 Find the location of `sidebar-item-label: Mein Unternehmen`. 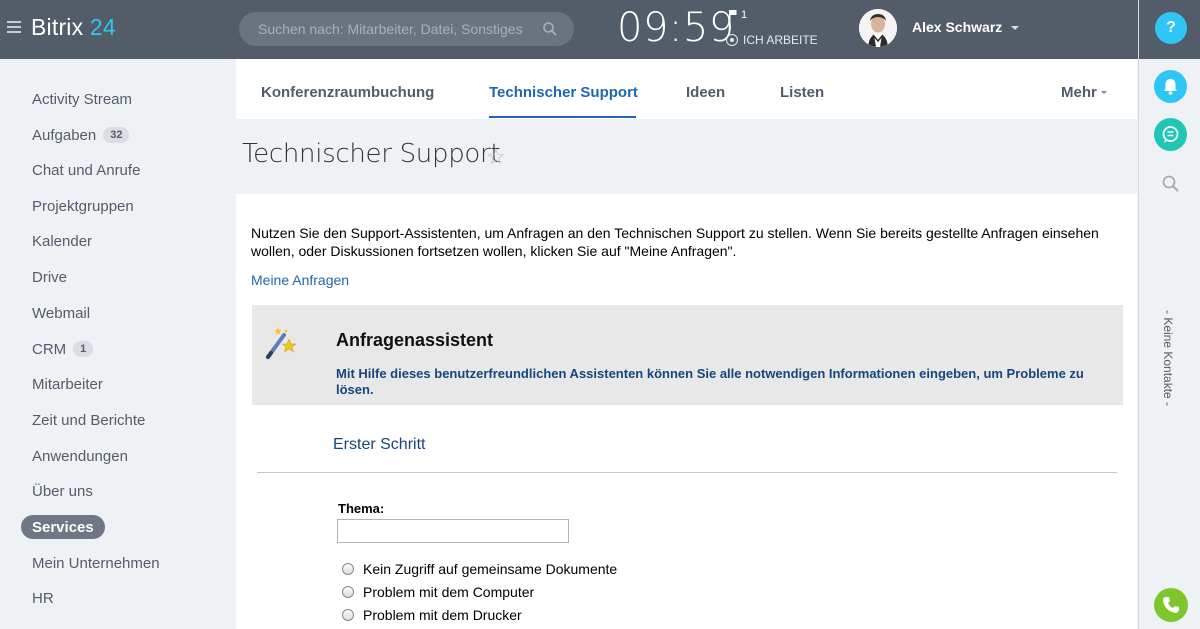

sidebar-item-label: Mein Unternehmen is located at coordinates (96, 563).